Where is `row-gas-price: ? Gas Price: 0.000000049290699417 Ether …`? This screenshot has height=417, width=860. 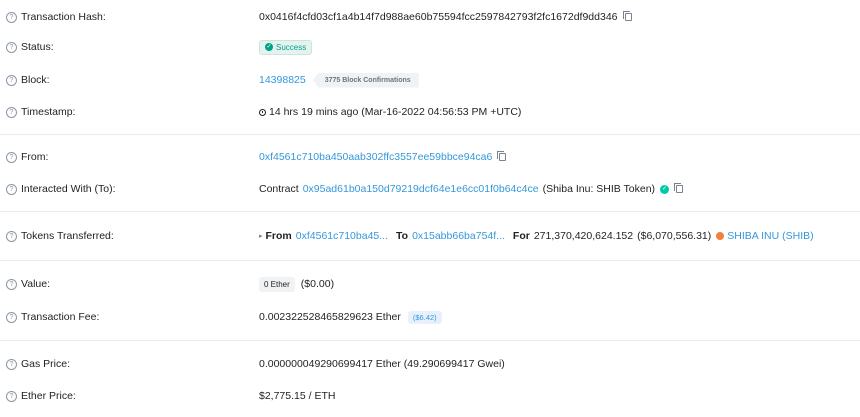
row-gas-price: ? Gas Price: 0.000000049290699417 Ether … is located at coordinates (430, 364).